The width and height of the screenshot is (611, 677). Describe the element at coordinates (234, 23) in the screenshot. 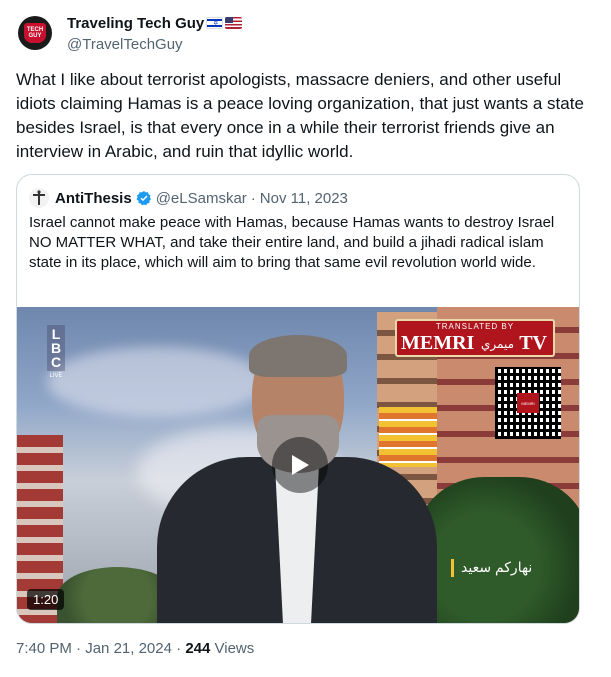

I see `us-flag-icon` at that location.